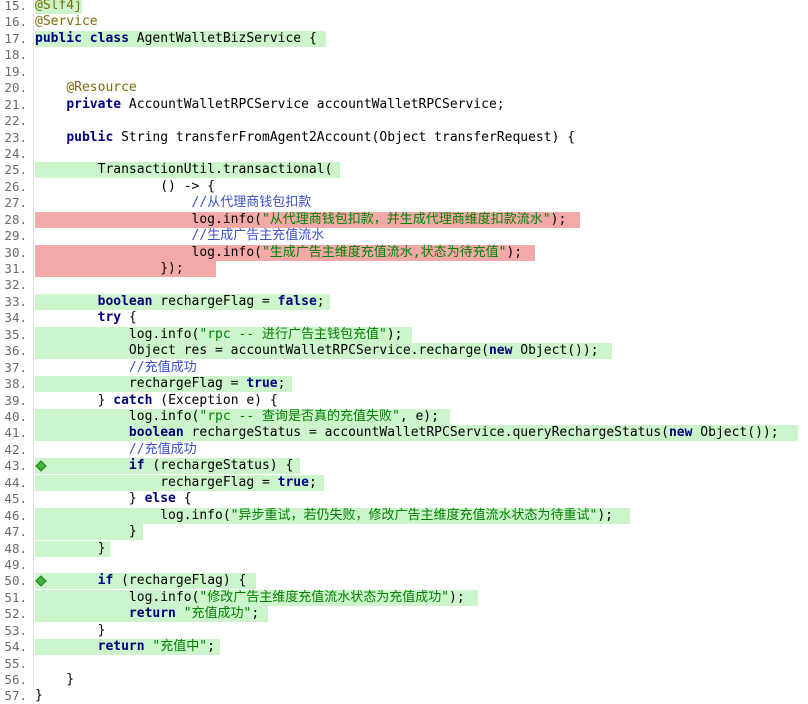  What do you see at coordinates (15, 186) in the screenshot?
I see `line-number: 26.` at bounding box center [15, 186].